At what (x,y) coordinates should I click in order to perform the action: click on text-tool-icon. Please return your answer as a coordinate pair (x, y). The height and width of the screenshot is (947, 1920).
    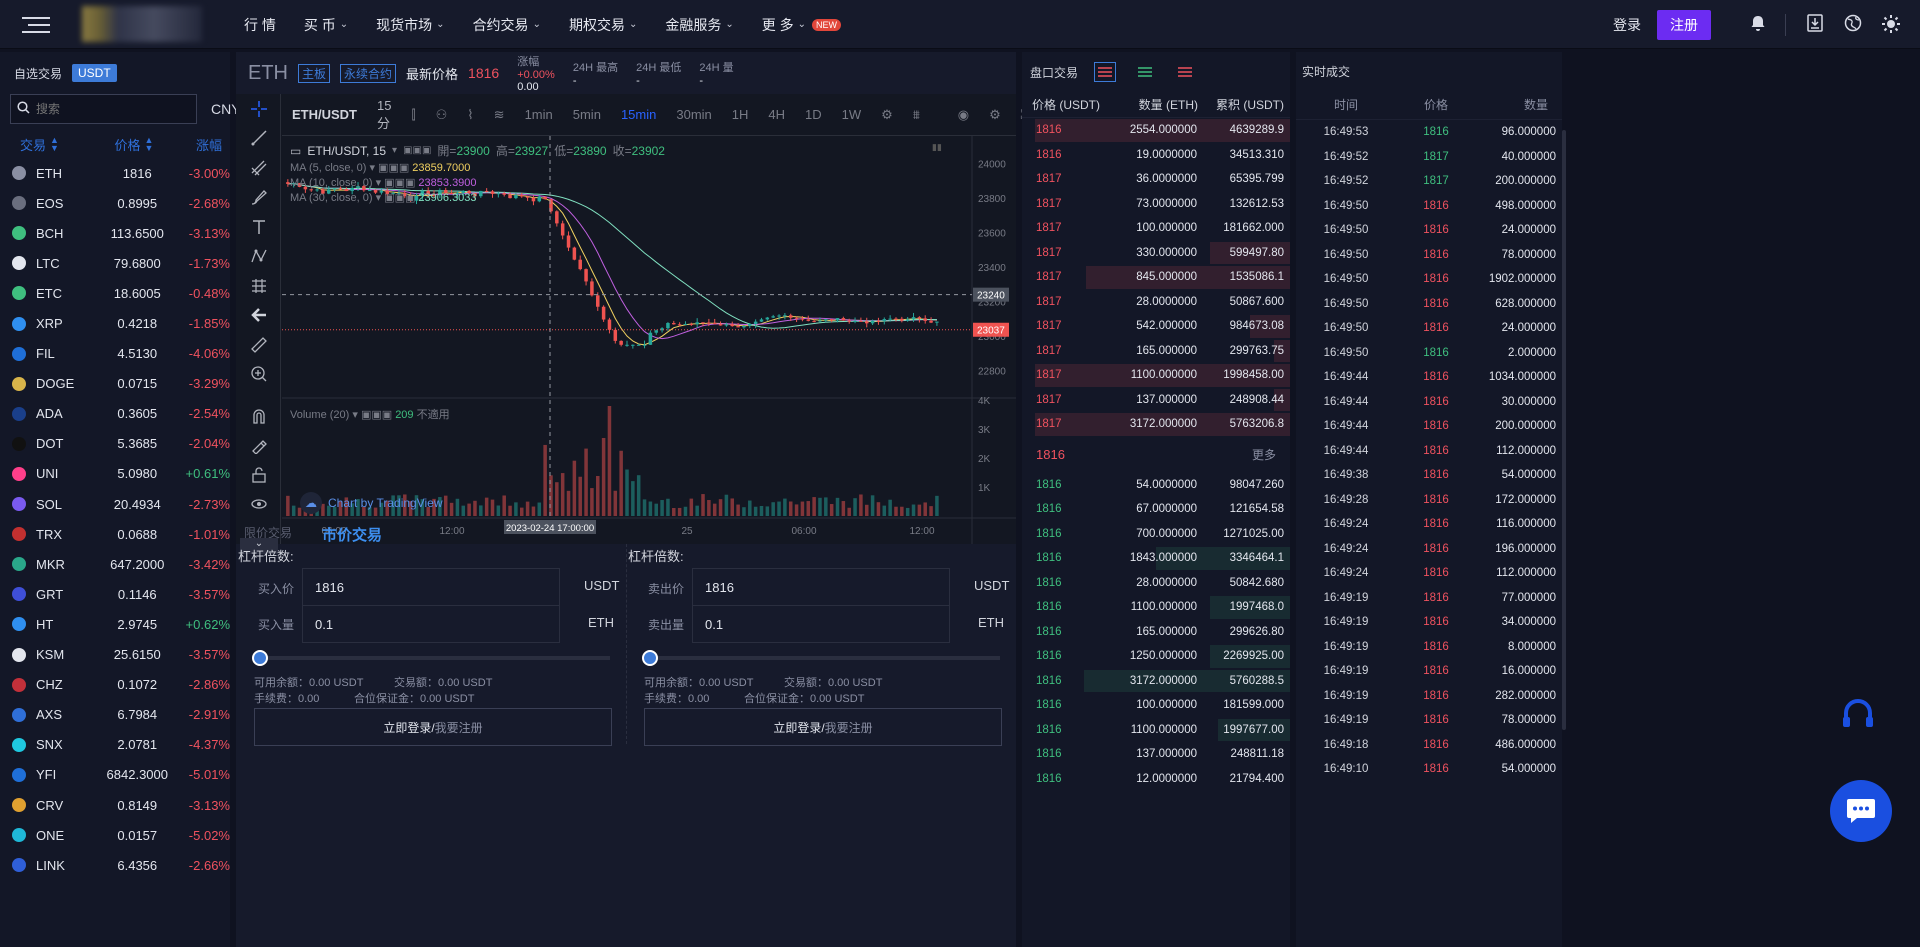
    Looking at the image, I should click on (258, 227).